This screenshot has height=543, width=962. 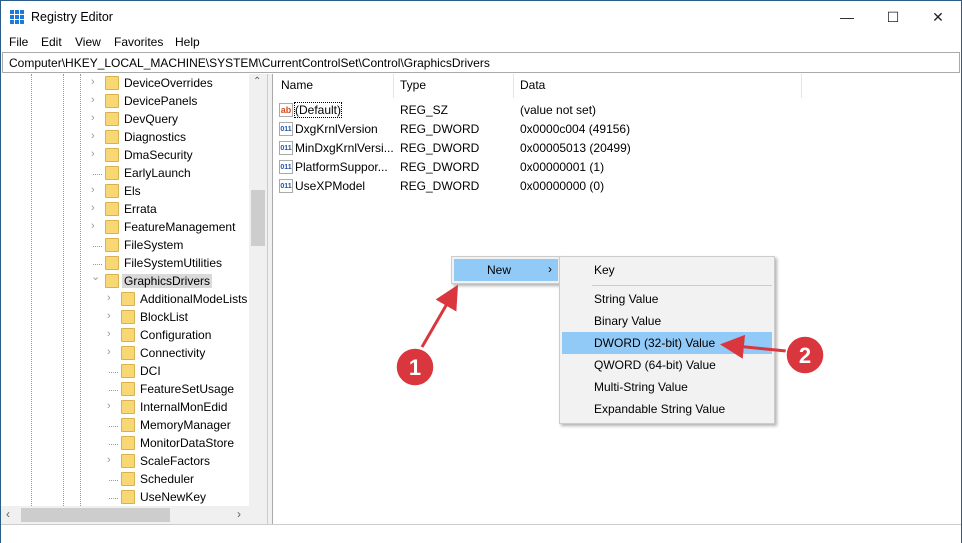 I want to click on column-header-name: Name, so click(x=297, y=85).